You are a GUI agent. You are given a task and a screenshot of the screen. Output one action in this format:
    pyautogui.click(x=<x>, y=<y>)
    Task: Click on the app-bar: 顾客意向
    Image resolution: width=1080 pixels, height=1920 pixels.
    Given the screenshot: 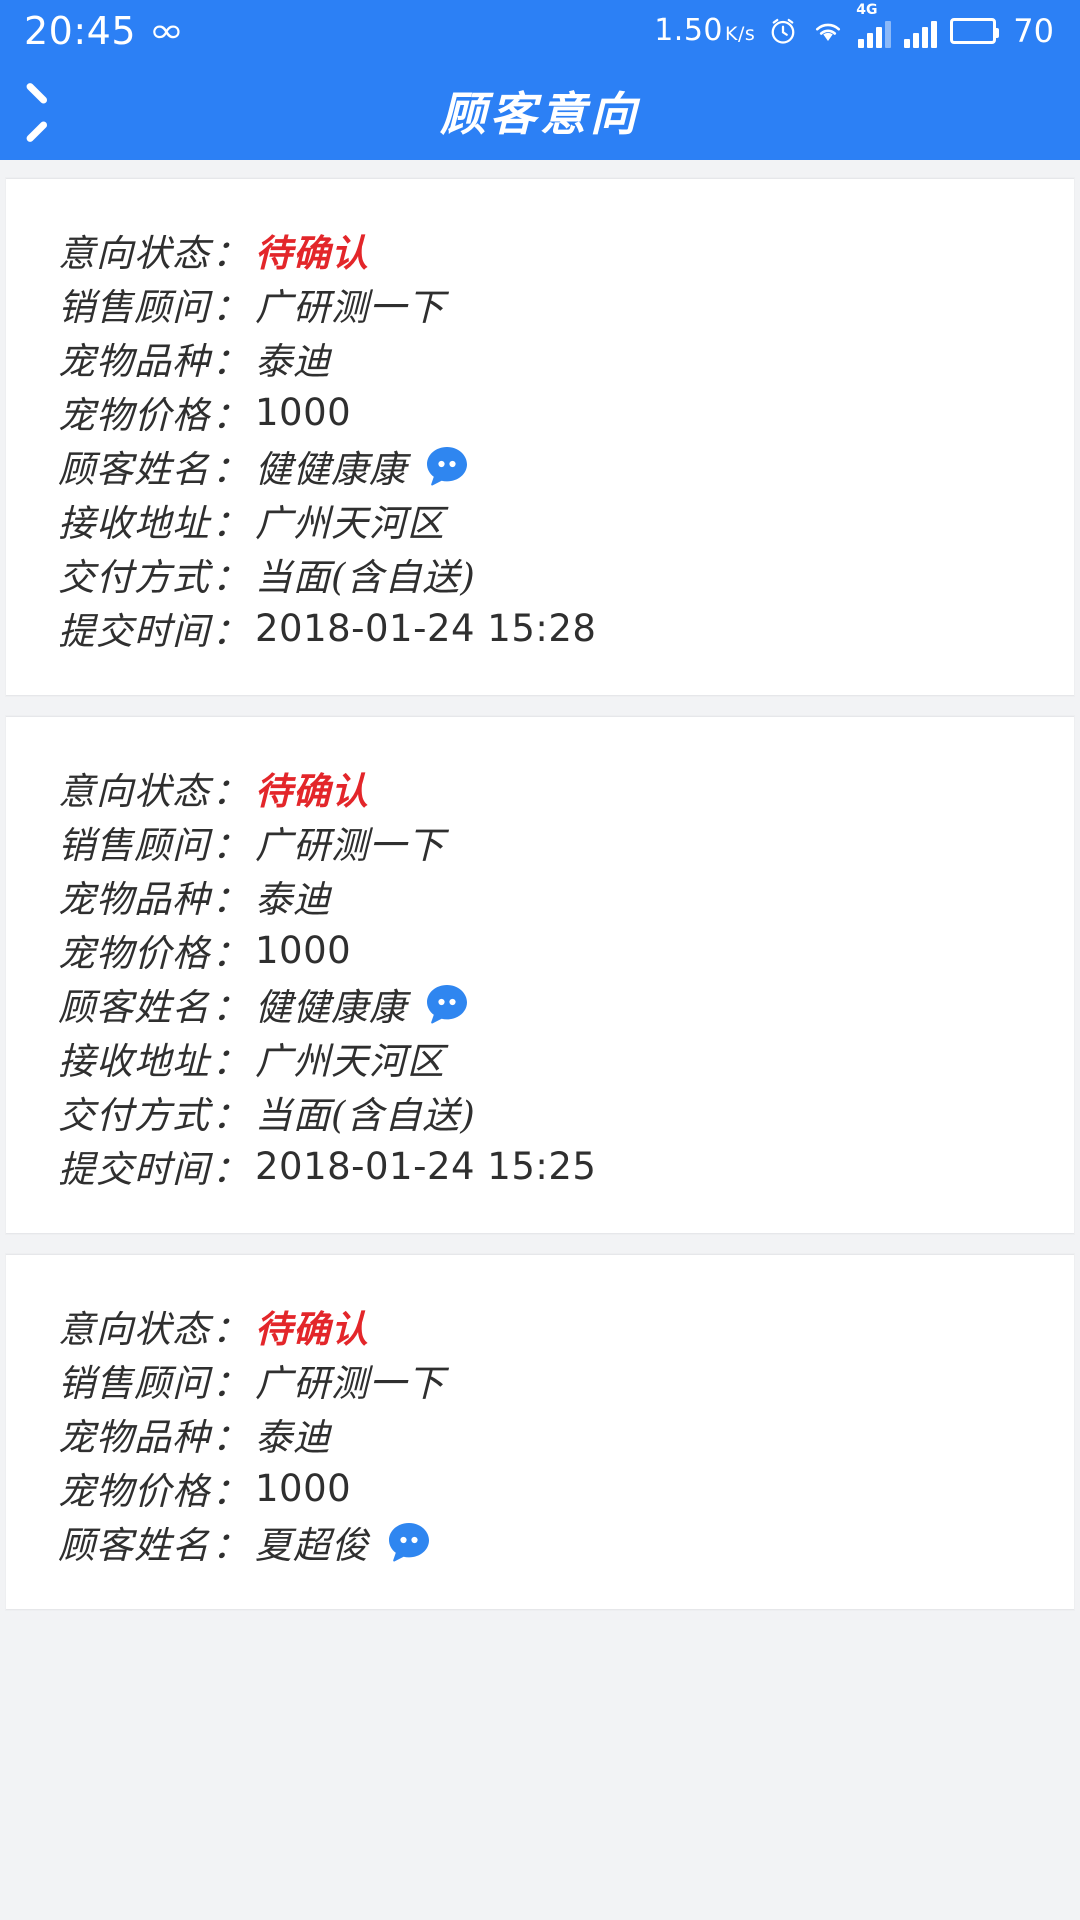 What is the action you would take?
    pyautogui.click(x=540, y=111)
    